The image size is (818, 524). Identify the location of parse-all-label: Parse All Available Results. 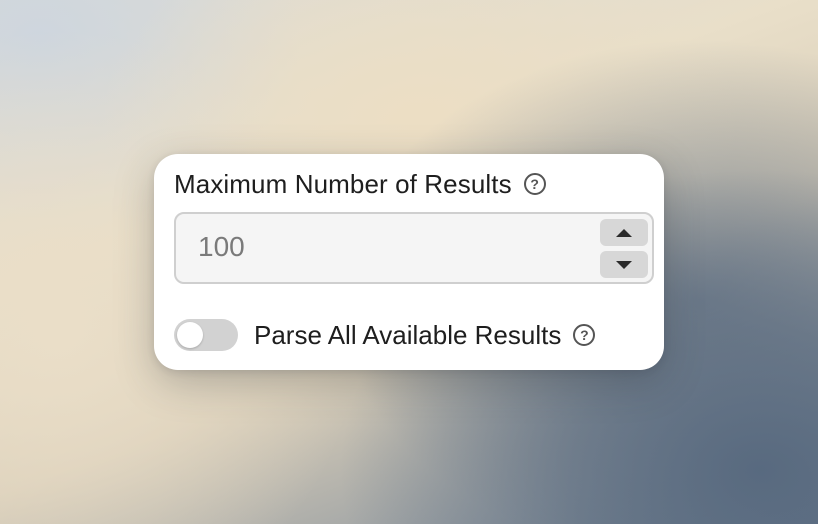
(408, 334).